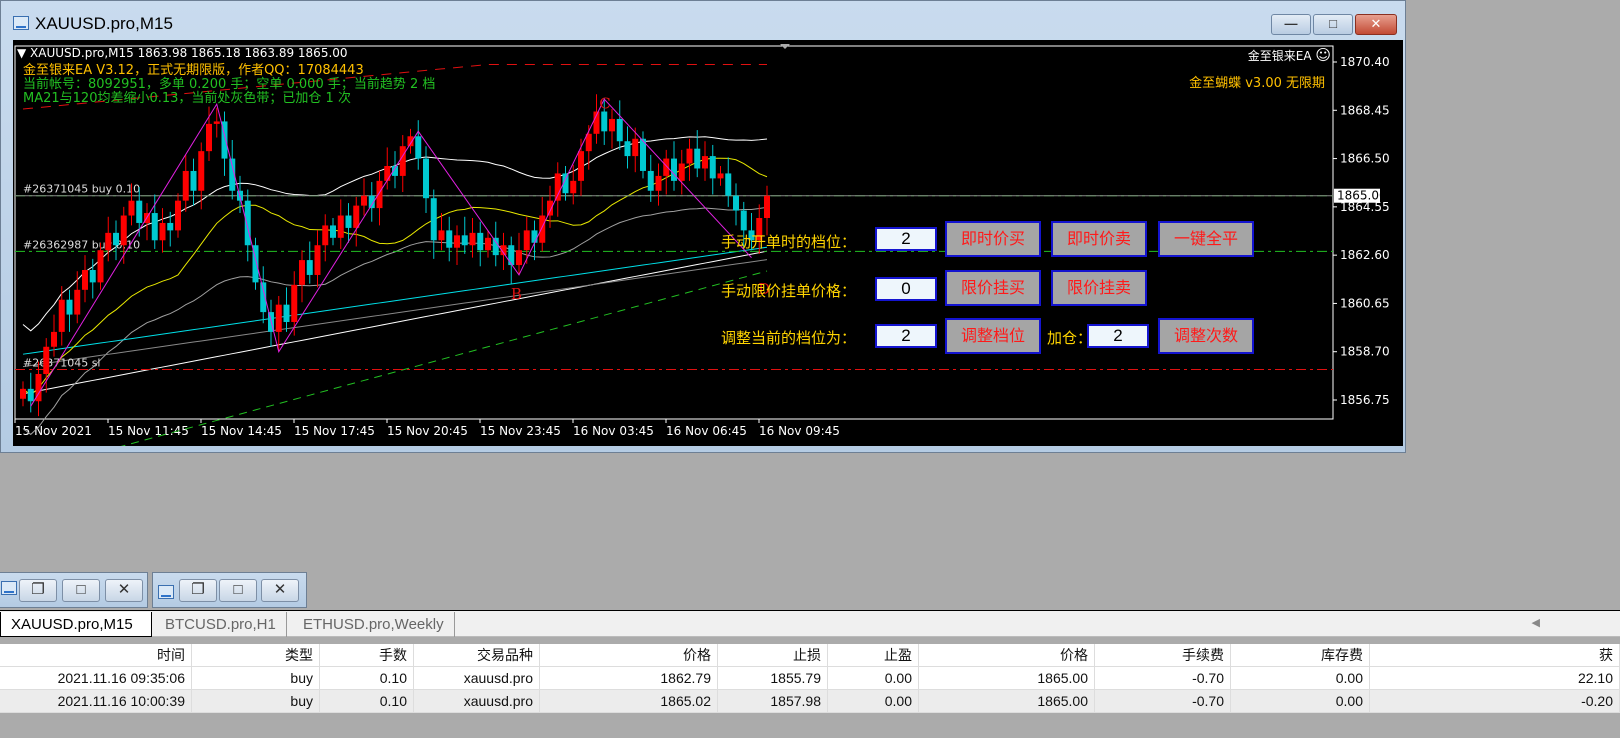  I want to click on minimized-window-2: ❐ □ ✕, so click(229, 590).